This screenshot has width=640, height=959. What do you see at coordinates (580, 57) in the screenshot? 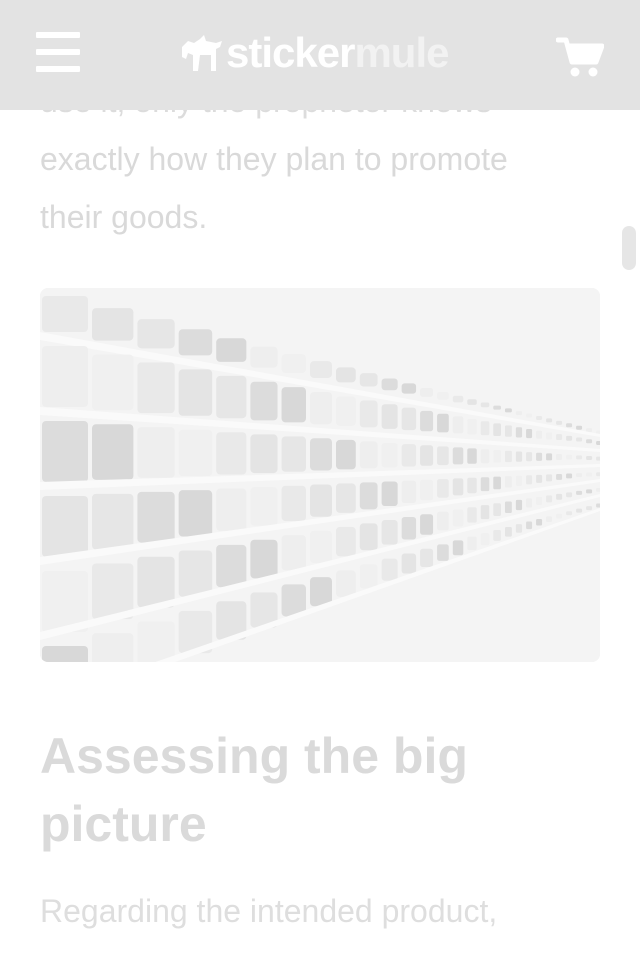
I see `shopping-cart-icon` at bounding box center [580, 57].